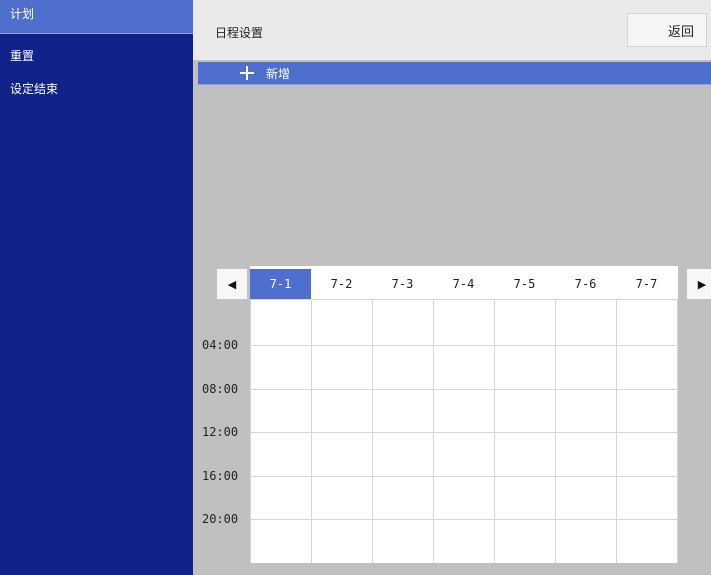  What do you see at coordinates (463, 284) in the screenshot?
I see `day-header-7-4: 7-4` at bounding box center [463, 284].